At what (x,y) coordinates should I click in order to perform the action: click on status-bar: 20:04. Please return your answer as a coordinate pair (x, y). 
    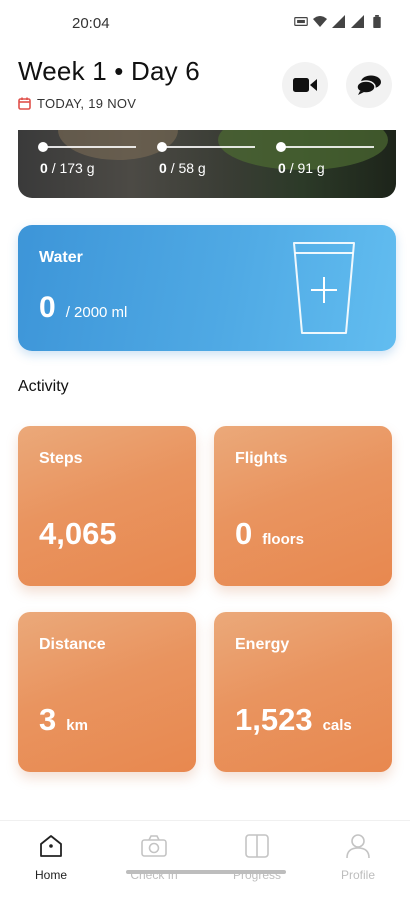
    Looking at the image, I should click on (205, 22).